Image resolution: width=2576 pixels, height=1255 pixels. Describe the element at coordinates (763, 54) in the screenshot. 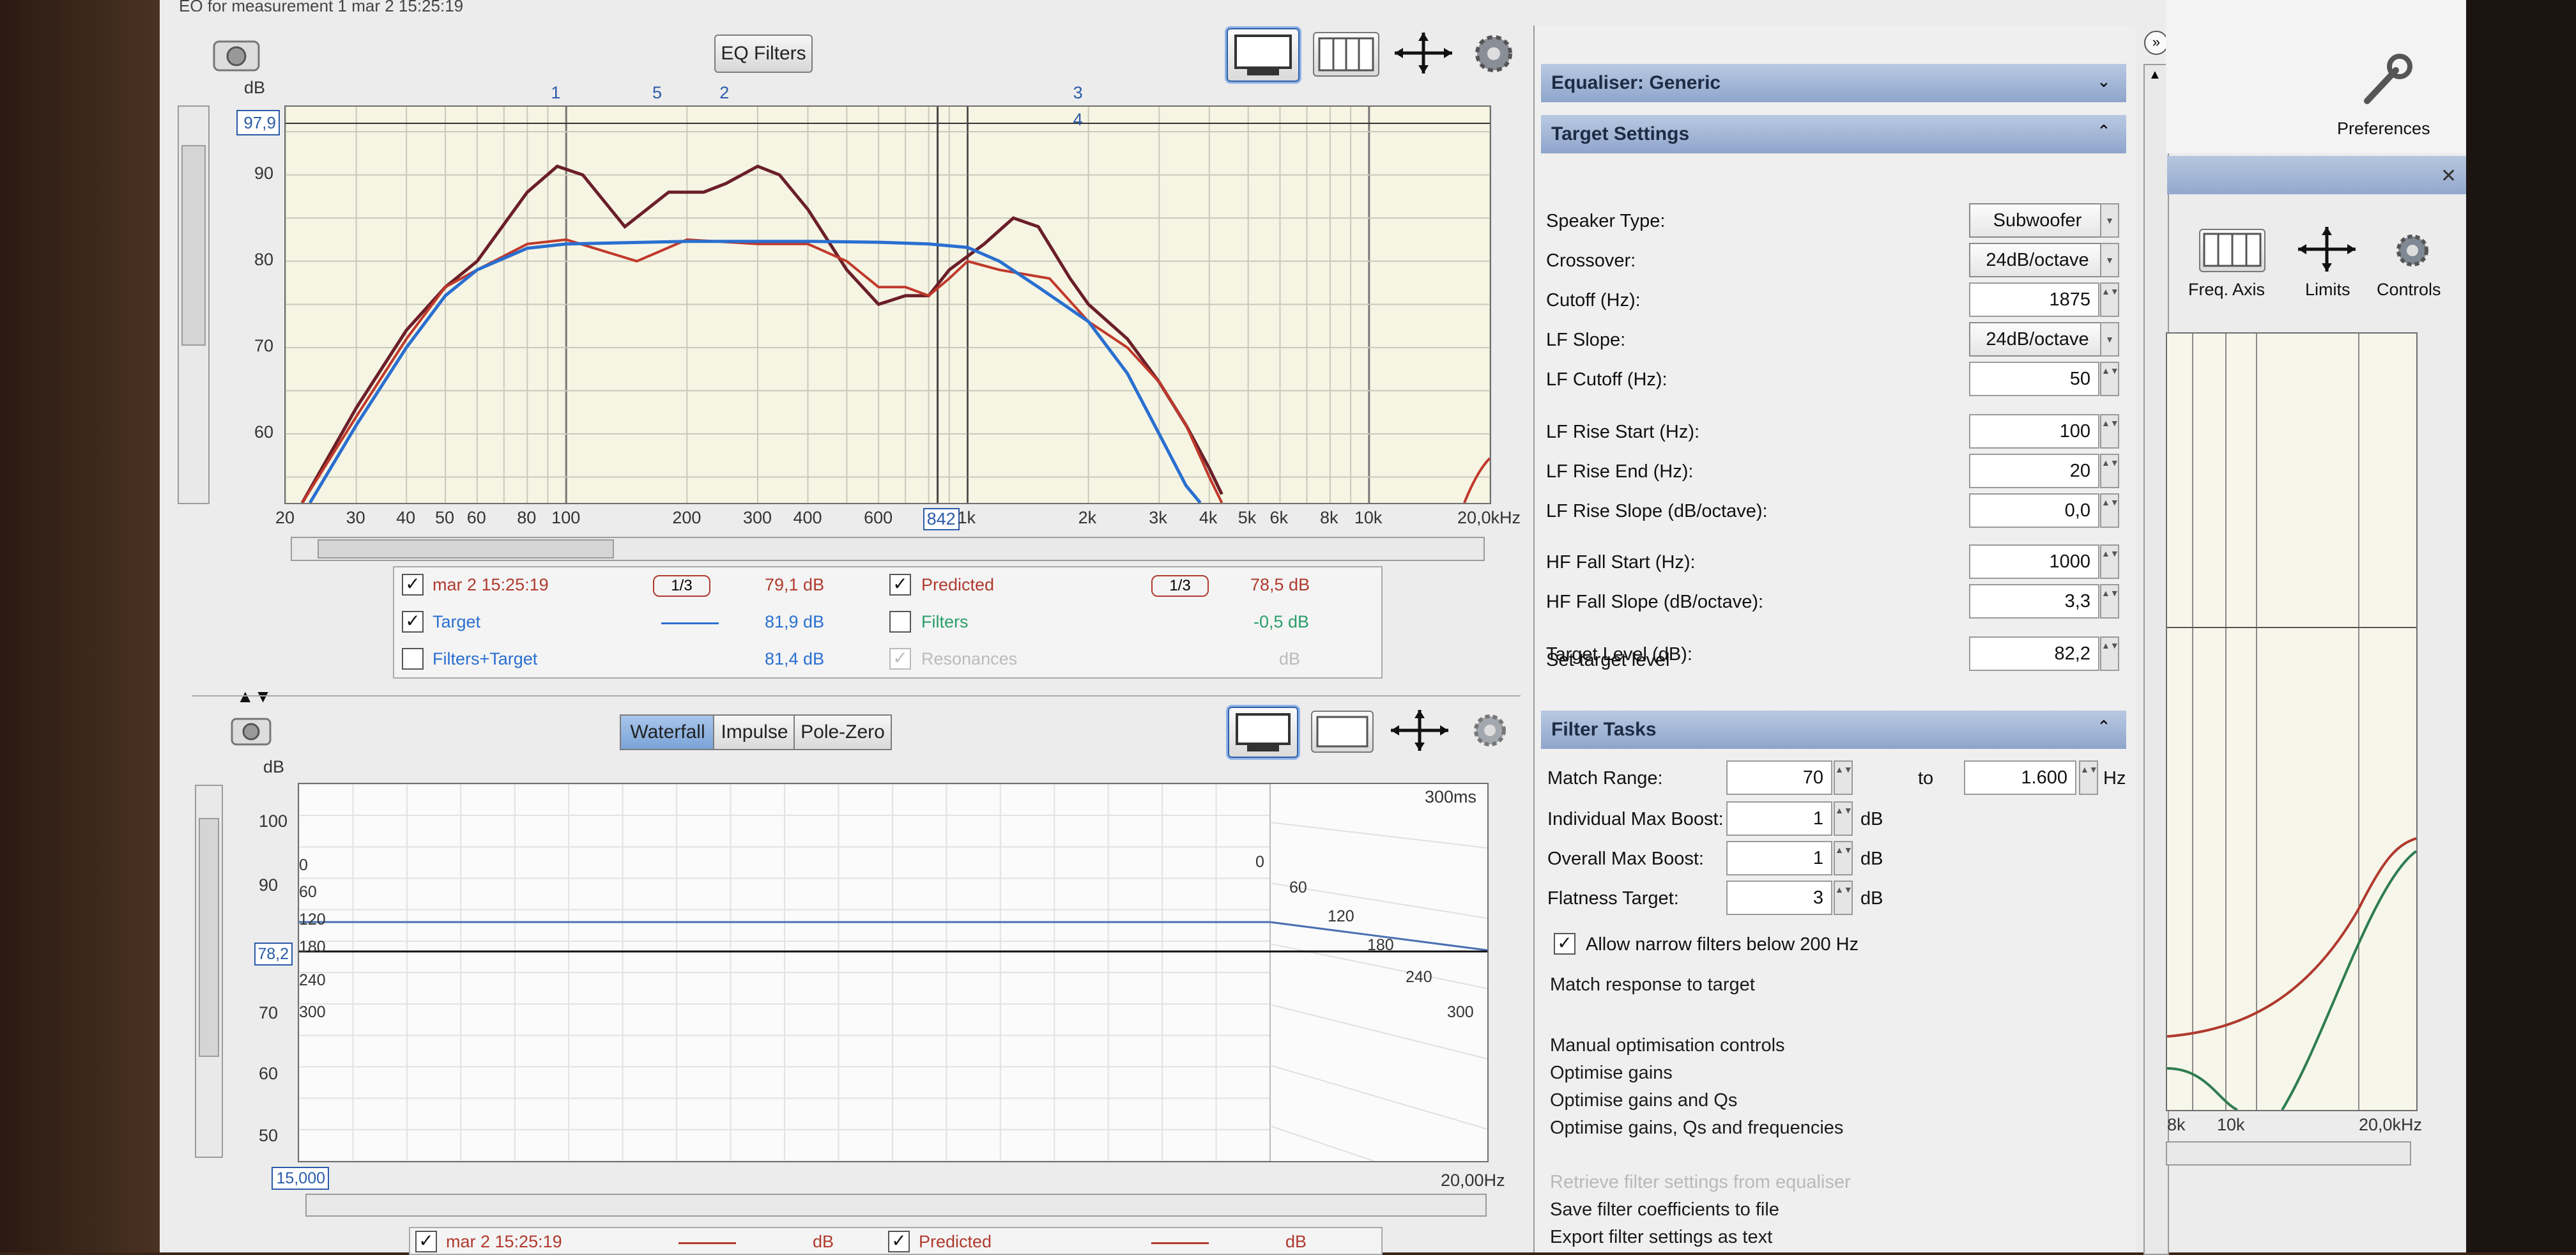

I see `eq-filters-button: EQ Filters` at that location.